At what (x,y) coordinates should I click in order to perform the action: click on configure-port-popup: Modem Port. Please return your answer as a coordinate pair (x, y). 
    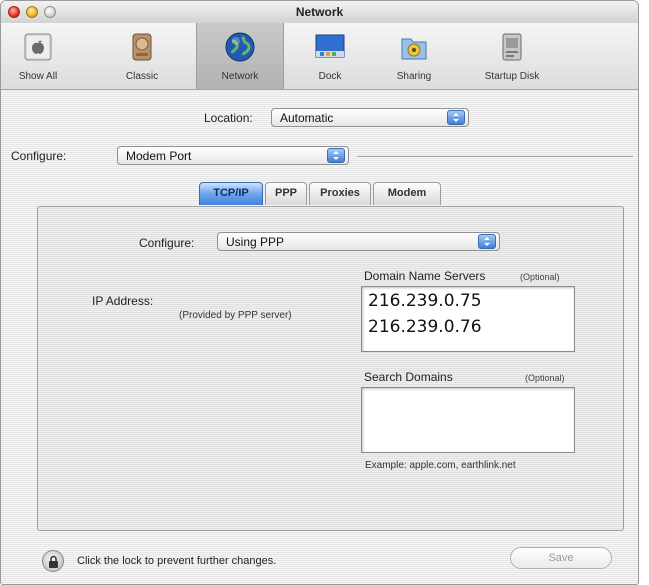
    Looking at the image, I should click on (233, 155).